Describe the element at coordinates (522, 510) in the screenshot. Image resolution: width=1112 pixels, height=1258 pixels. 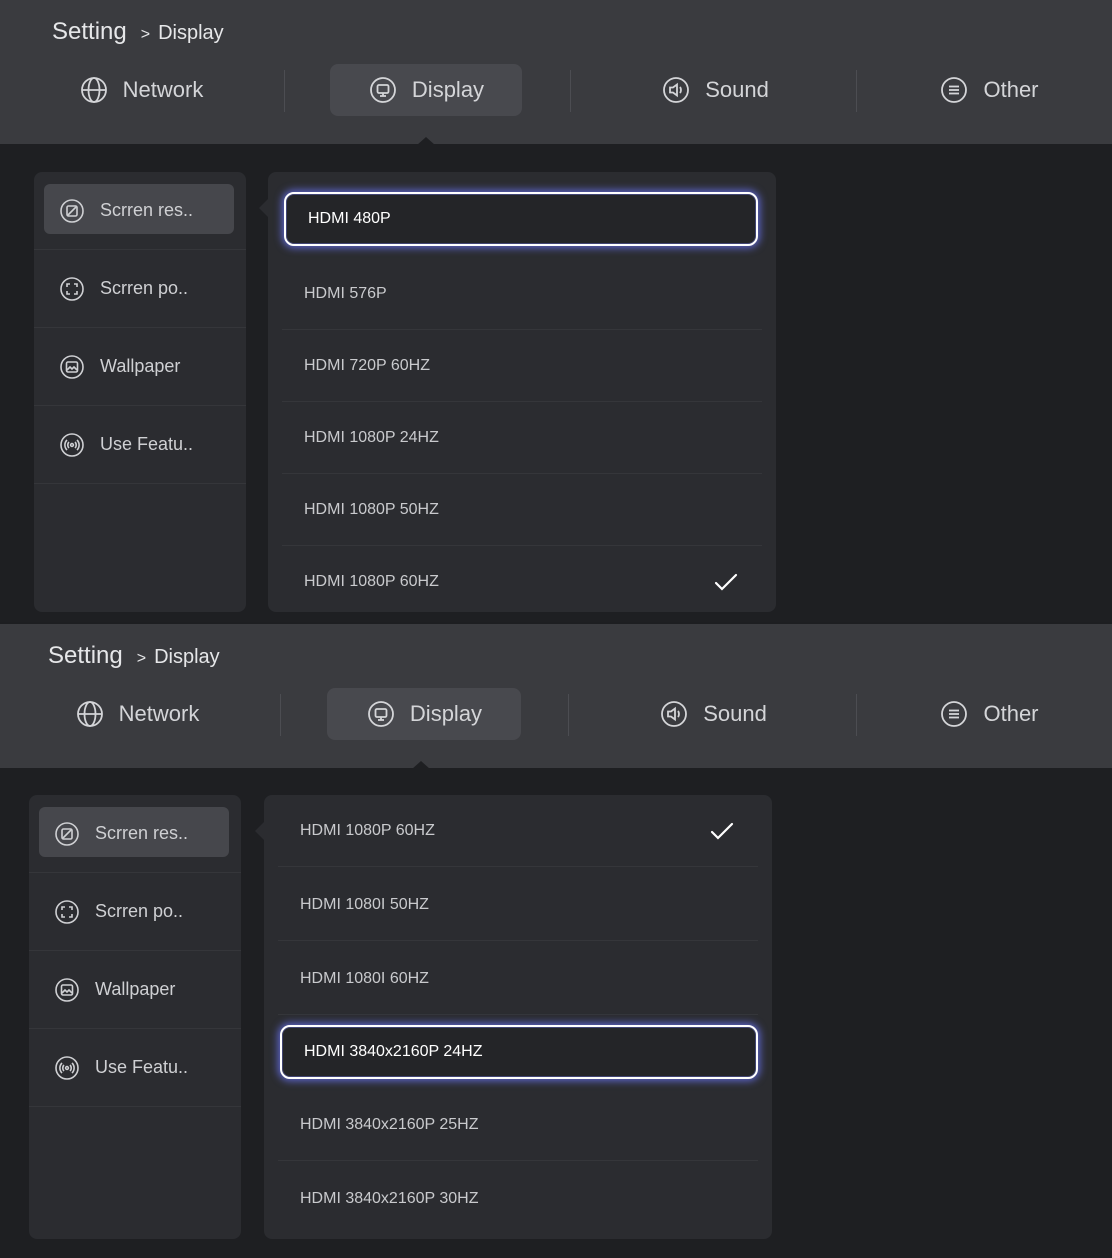
I see `resolution-option: HDMI 1080P 50HZ` at that location.